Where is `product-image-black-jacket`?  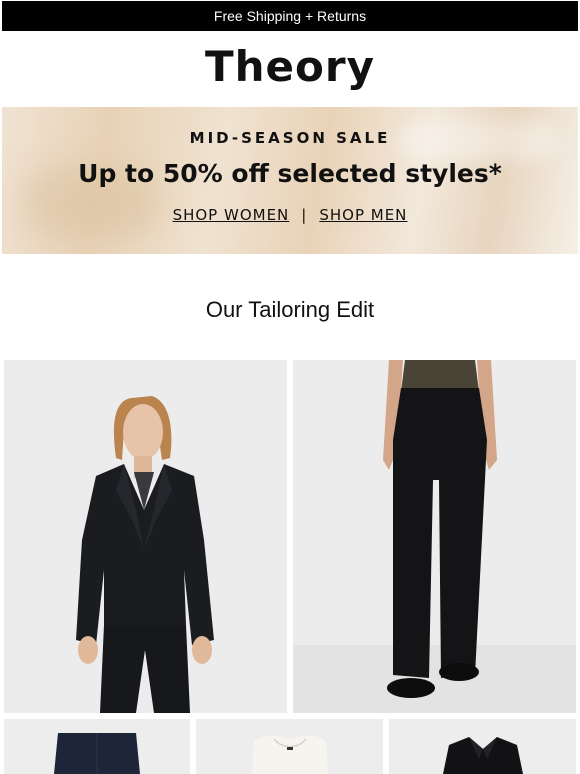 product-image-black-jacket is located at coordinates (482, 746).